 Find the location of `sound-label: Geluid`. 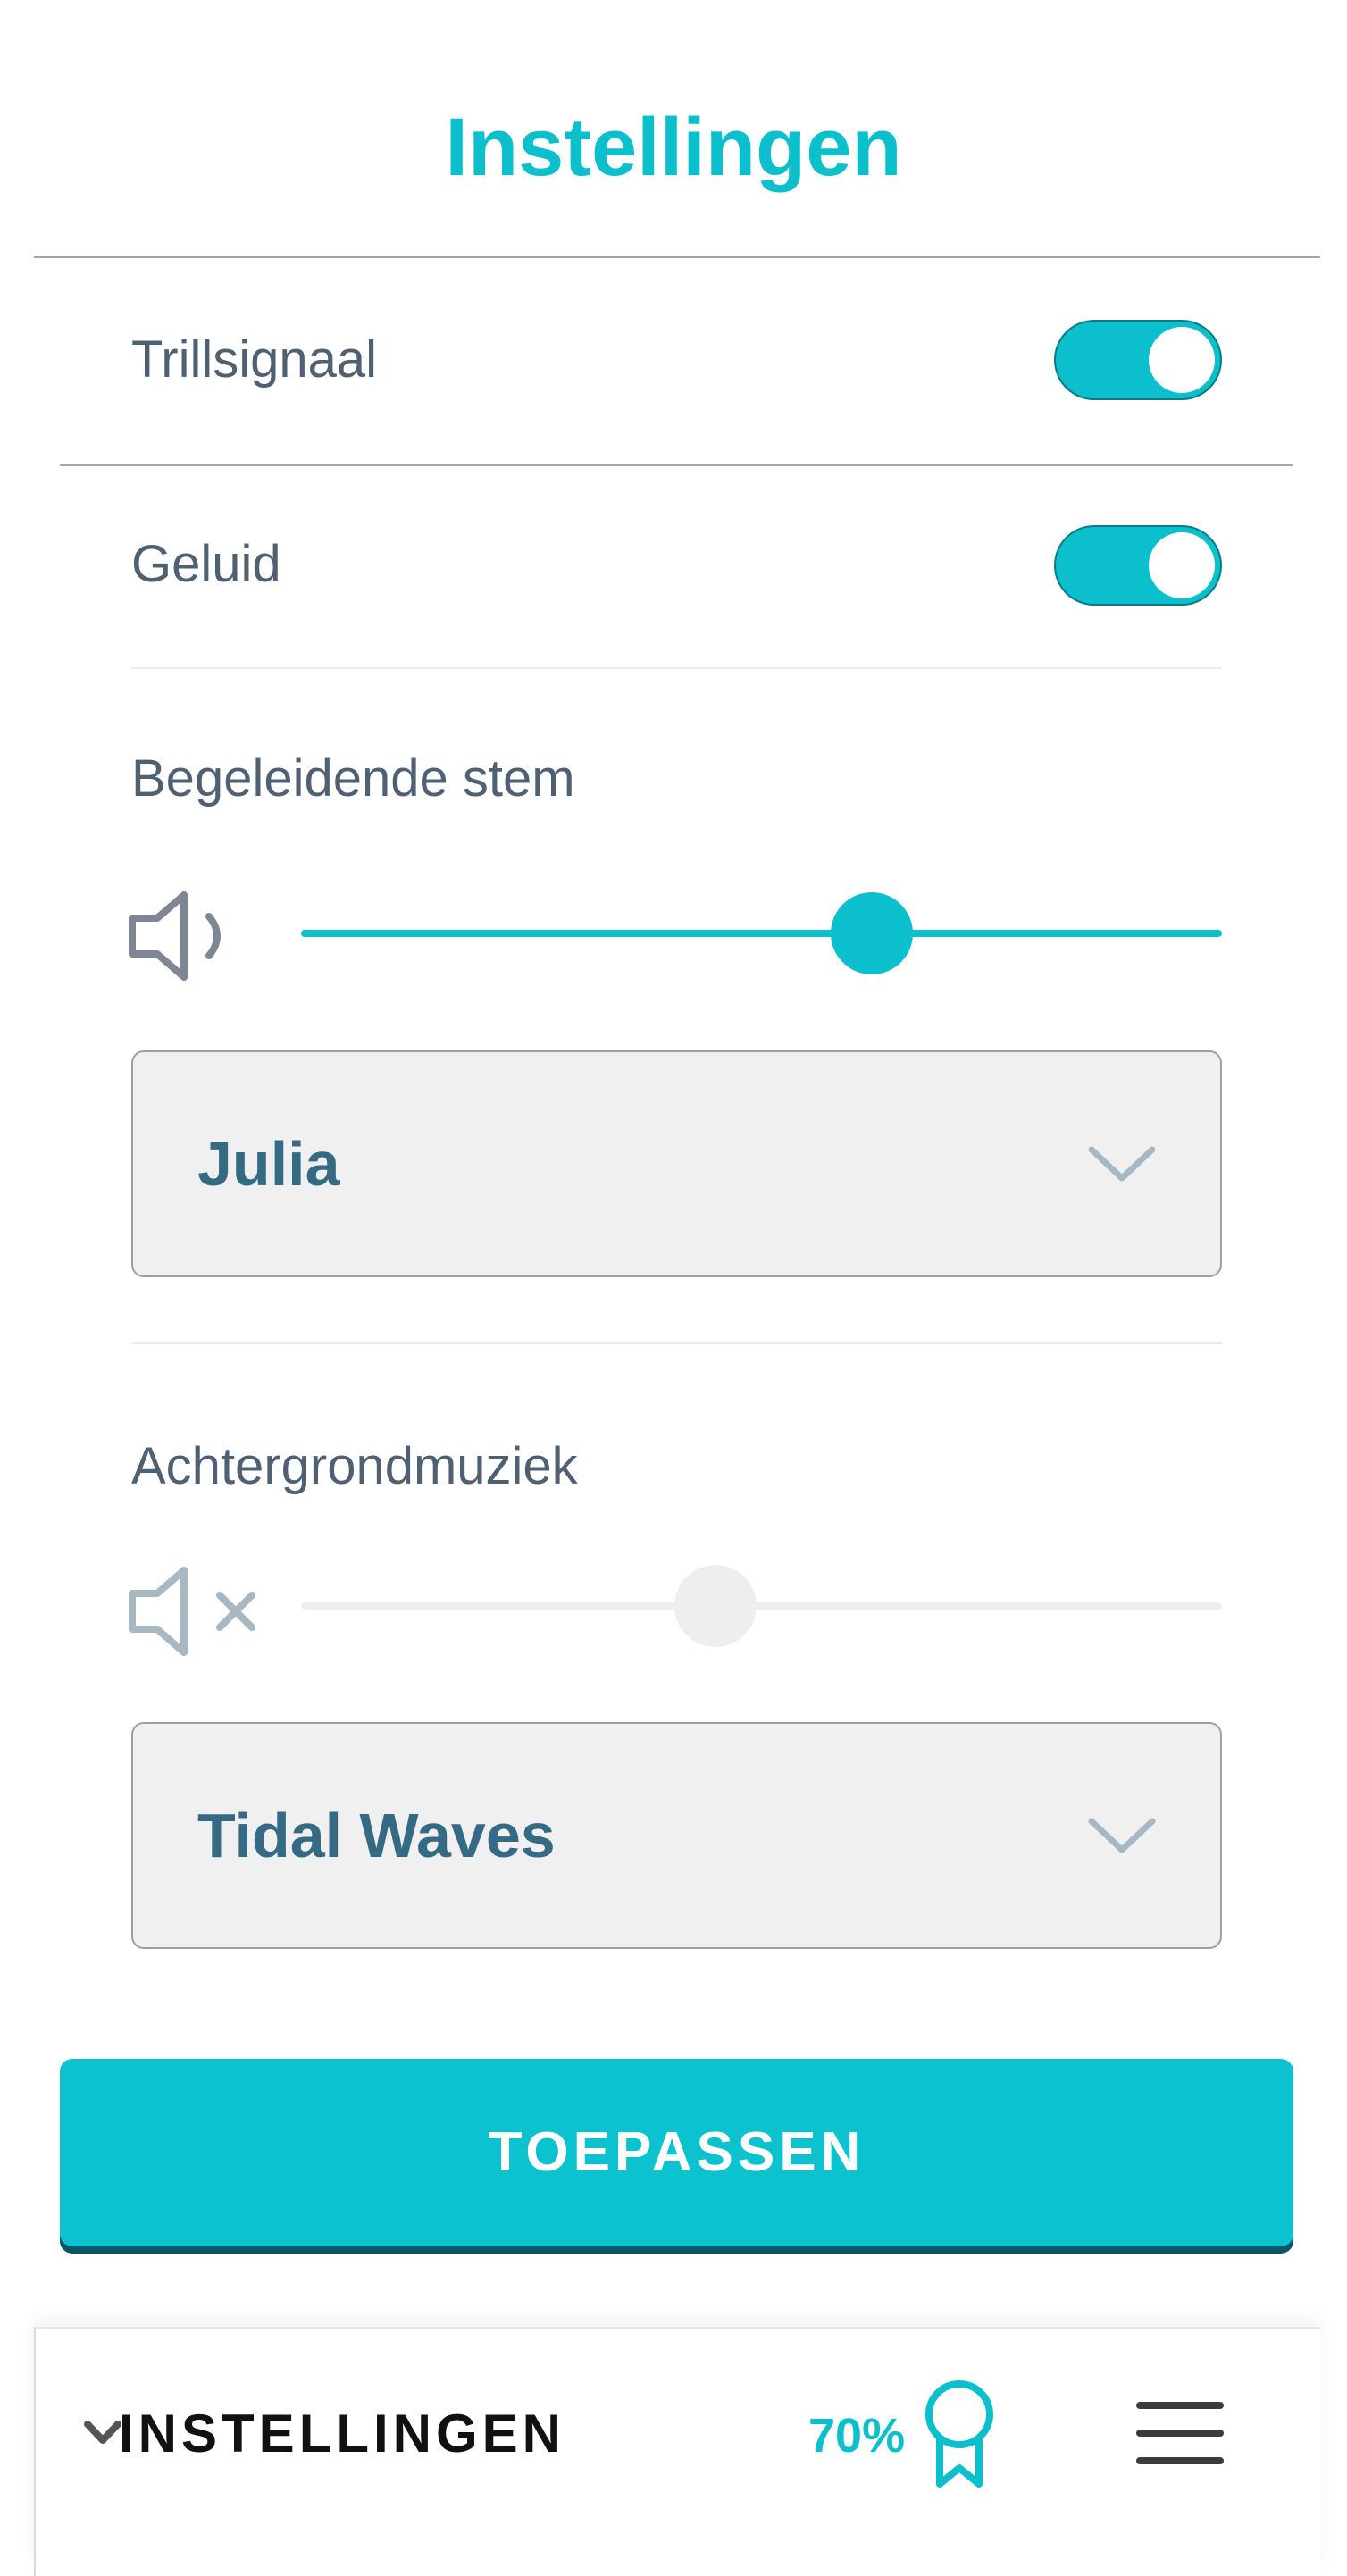

sound-label: Geluid is located at coordinates (206, 564).